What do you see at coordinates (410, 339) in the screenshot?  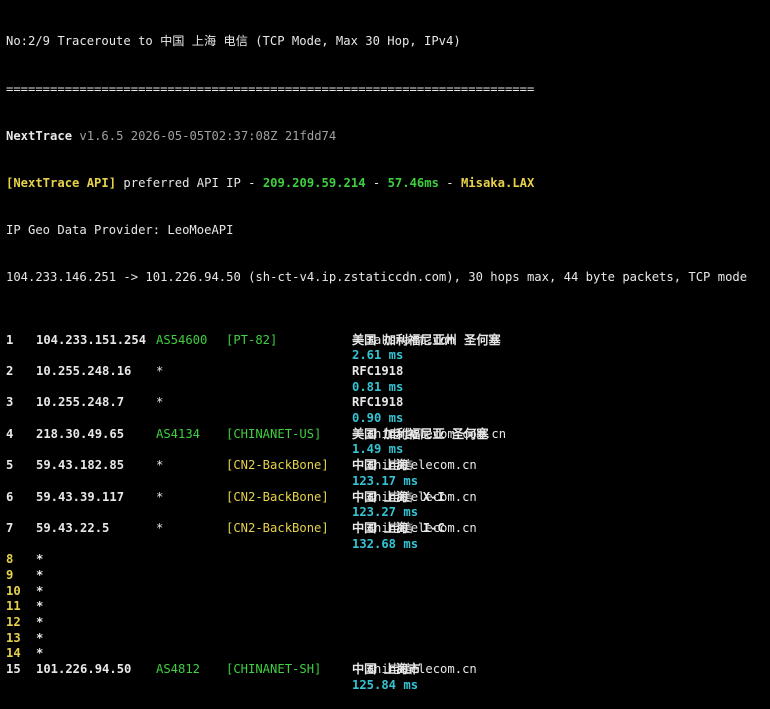 I see `hop-domain: raksmart.com` at bounding box center [410, 339].